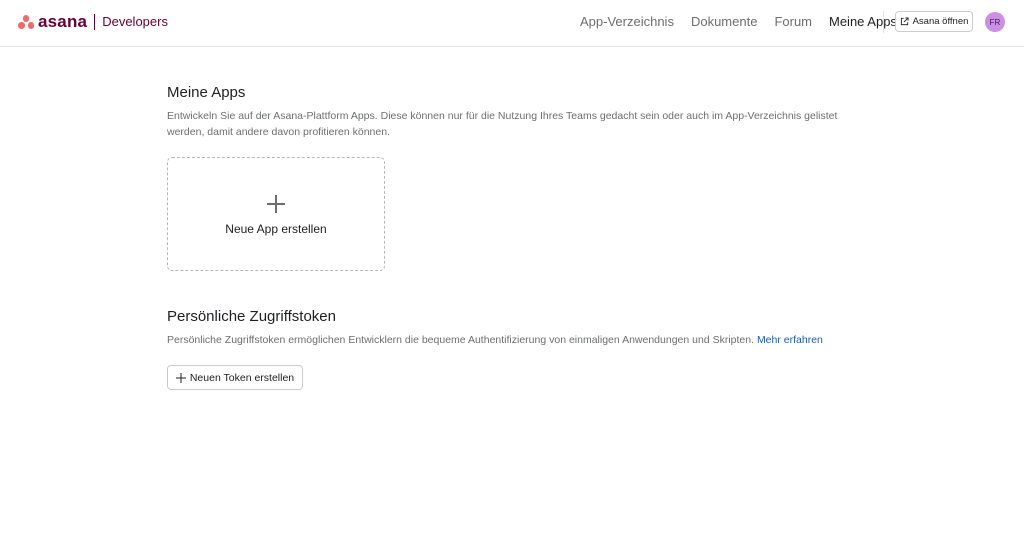 The width and height of the screenshot is (1024, 550). Describe the element at coordinates (627, 22) in the screenshot. I see `nav-item-app-verzeichnis: App-Verzeichnis` at that location.